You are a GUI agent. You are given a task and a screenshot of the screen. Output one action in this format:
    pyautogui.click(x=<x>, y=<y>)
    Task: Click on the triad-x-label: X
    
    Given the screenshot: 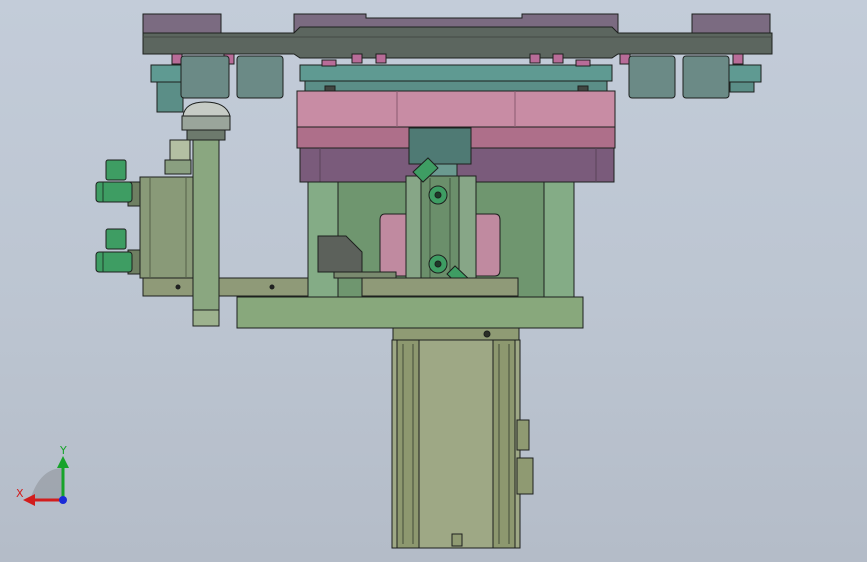 What is the action you would take?
    pyautogui.click(x=20, y=493)
    